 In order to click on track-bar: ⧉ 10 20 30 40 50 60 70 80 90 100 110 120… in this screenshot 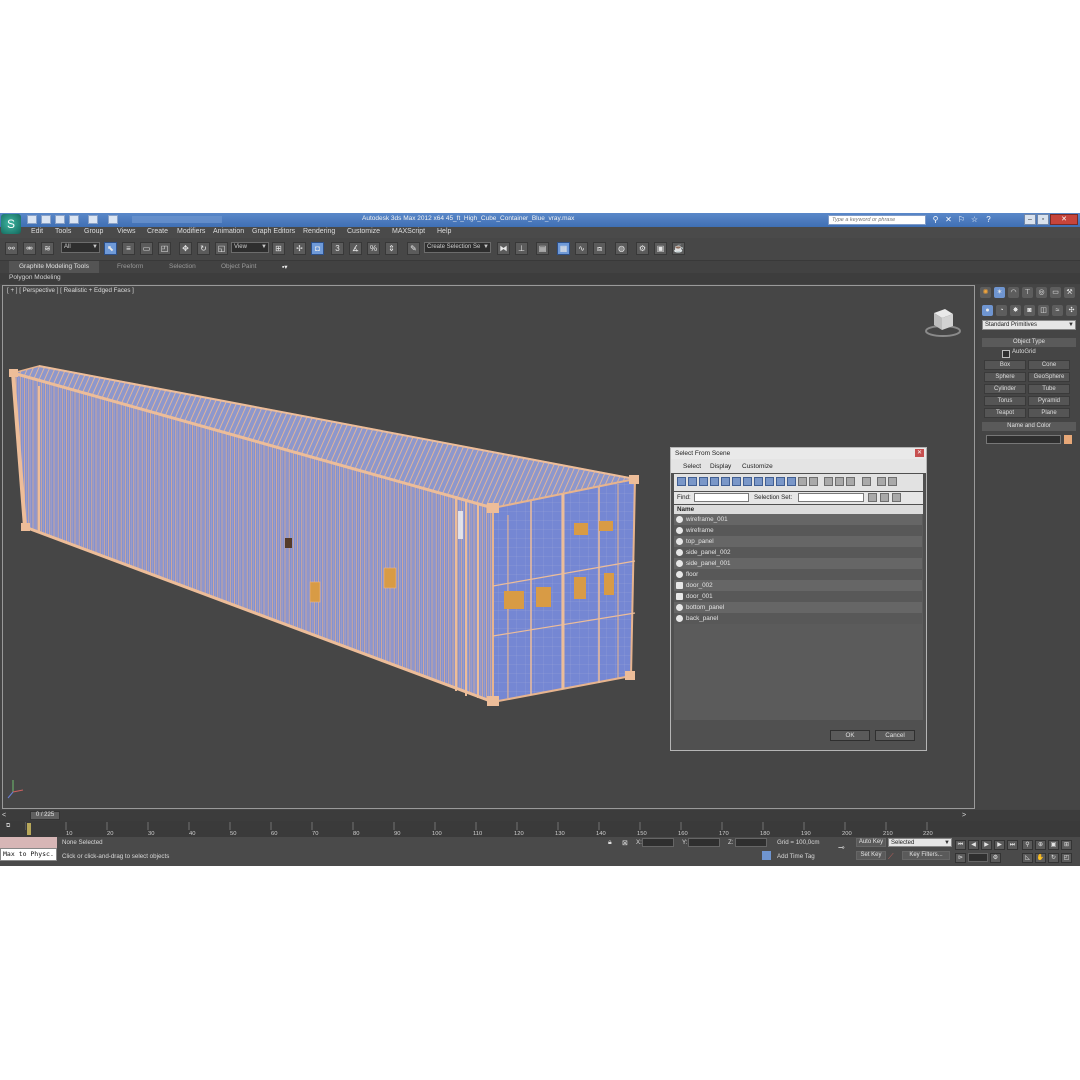, I will do `click(540, 829)`.